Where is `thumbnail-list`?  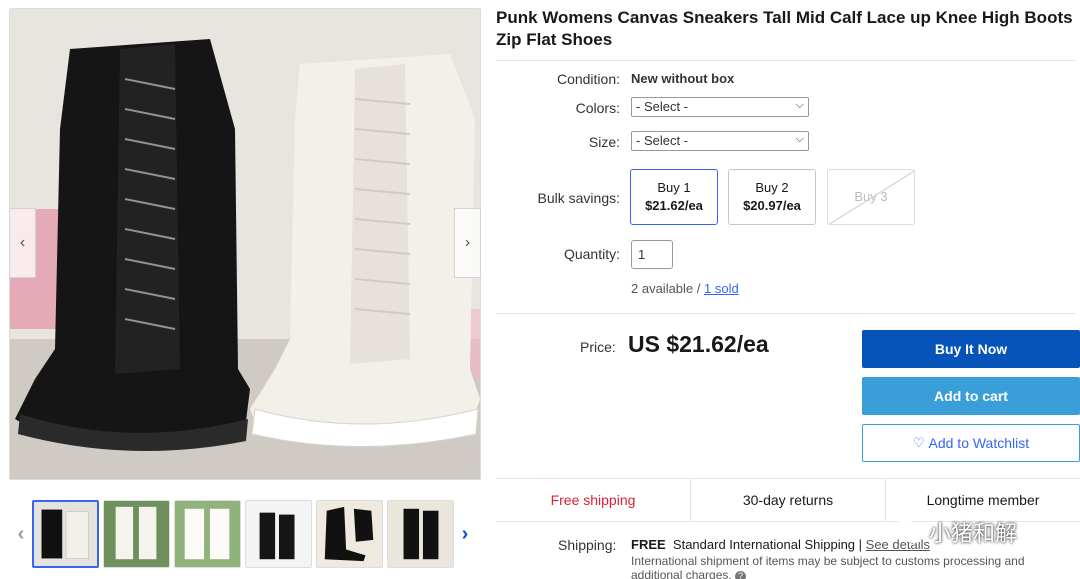 thumbnail-list is located at coordinates (243, 534).